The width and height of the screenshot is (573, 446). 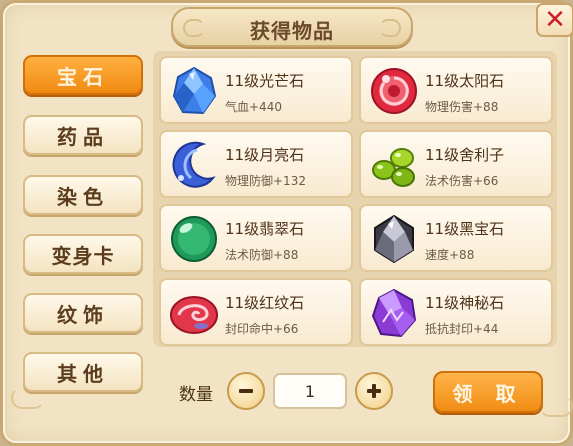 What do you see at coordinates (83, 372) in the screenshot?
I see `tab-other: 其他` at bounding box center [83, 372].